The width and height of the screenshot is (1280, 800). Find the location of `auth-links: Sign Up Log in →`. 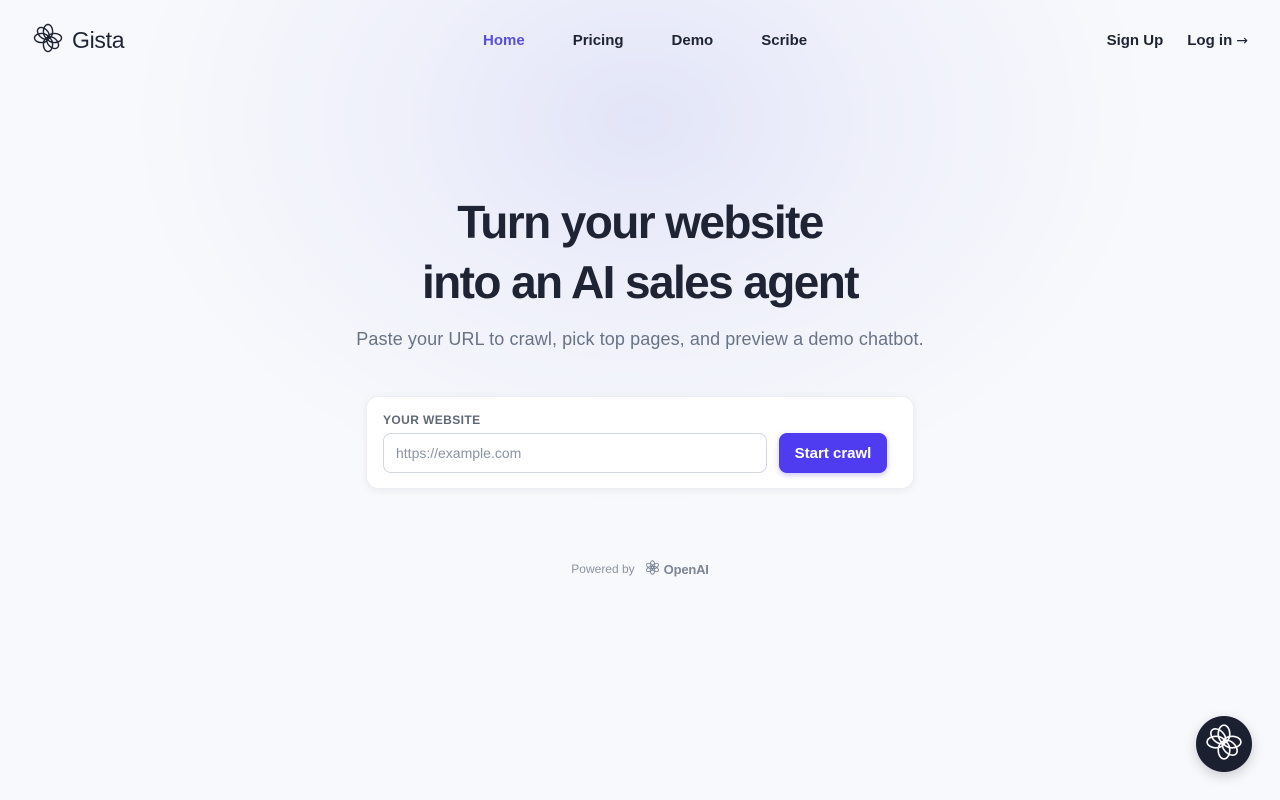

auth-links: Sign Up Log in → is located at coordinates (1177, 40).